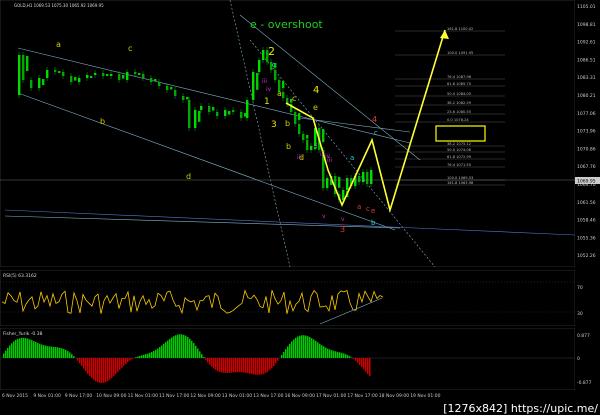 This screenshot has height=415, width=600. Describe the element at coordinates (331, 396) in the screenshot. I see `time-axis-label: 17 Nov 01:00` at that location.